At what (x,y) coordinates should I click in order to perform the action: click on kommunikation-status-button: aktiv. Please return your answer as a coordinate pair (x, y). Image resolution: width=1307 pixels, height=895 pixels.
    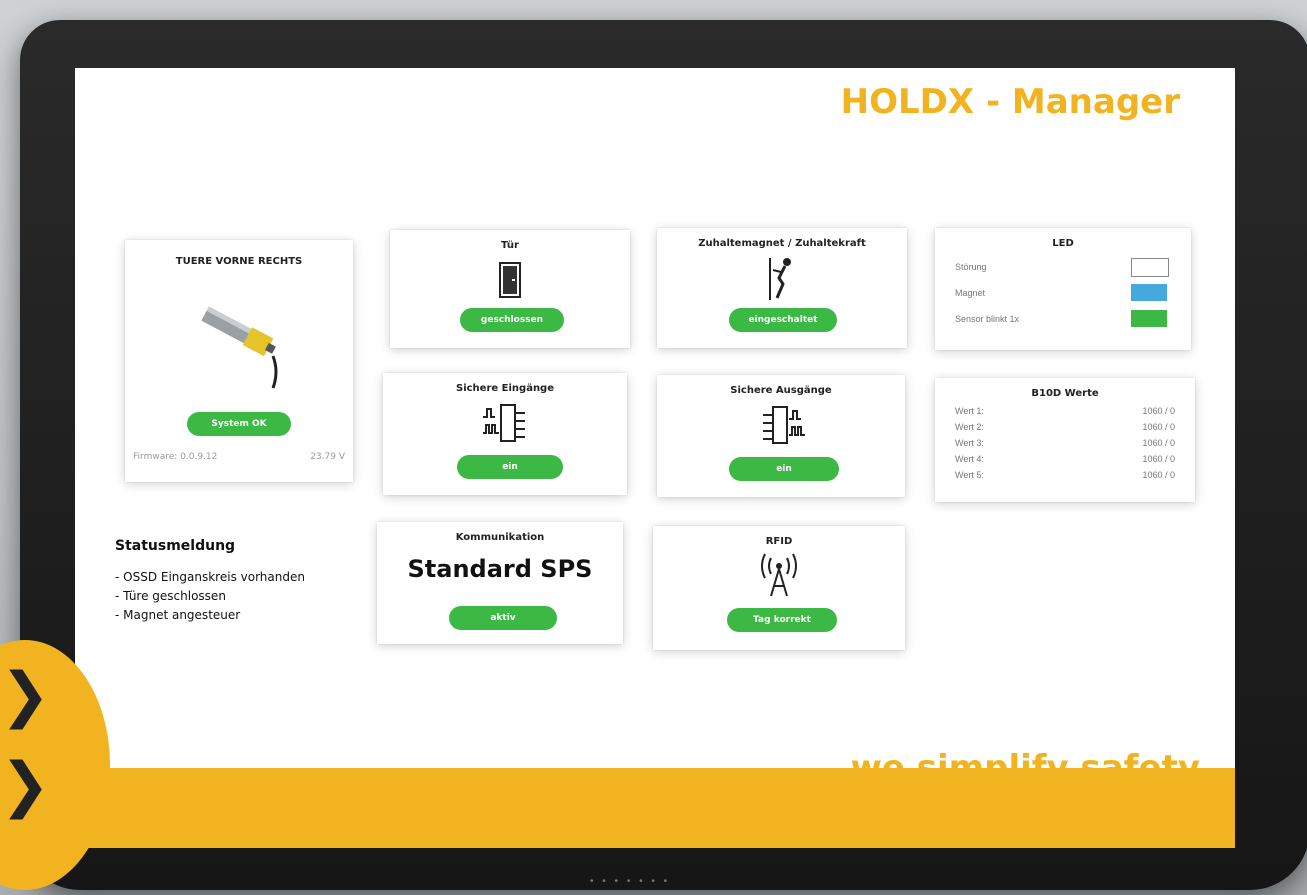
    Looking at the image, I should click on (503, 618).